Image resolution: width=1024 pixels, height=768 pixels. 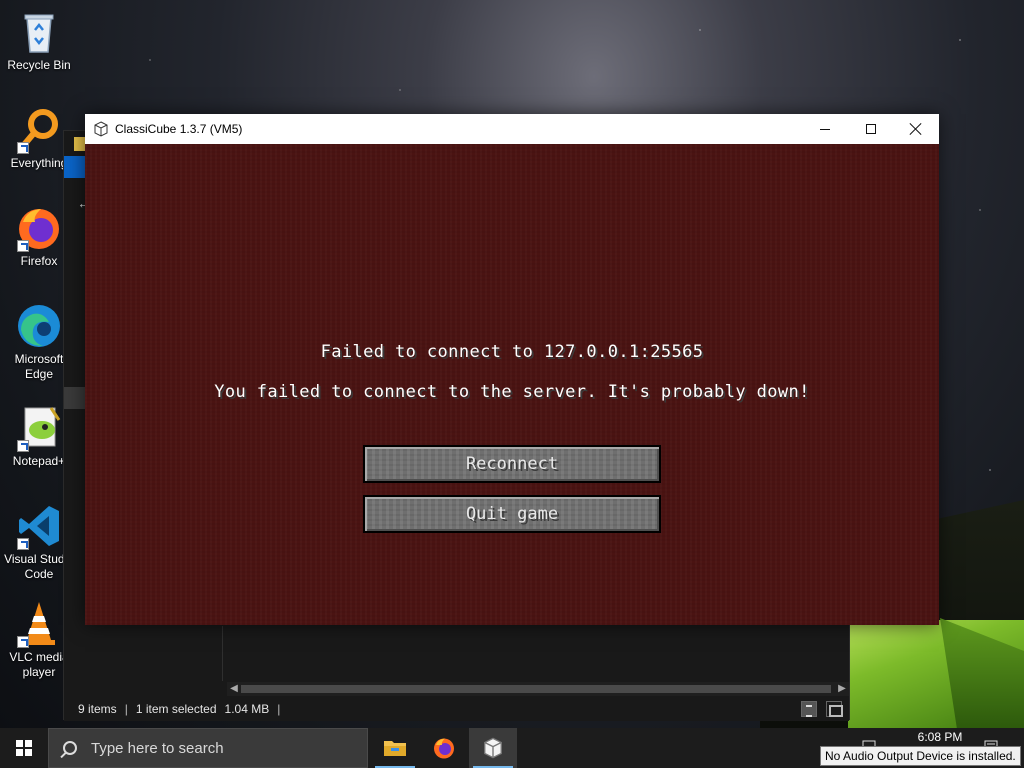 I want to click on close-button, so click(x=916, y=129).